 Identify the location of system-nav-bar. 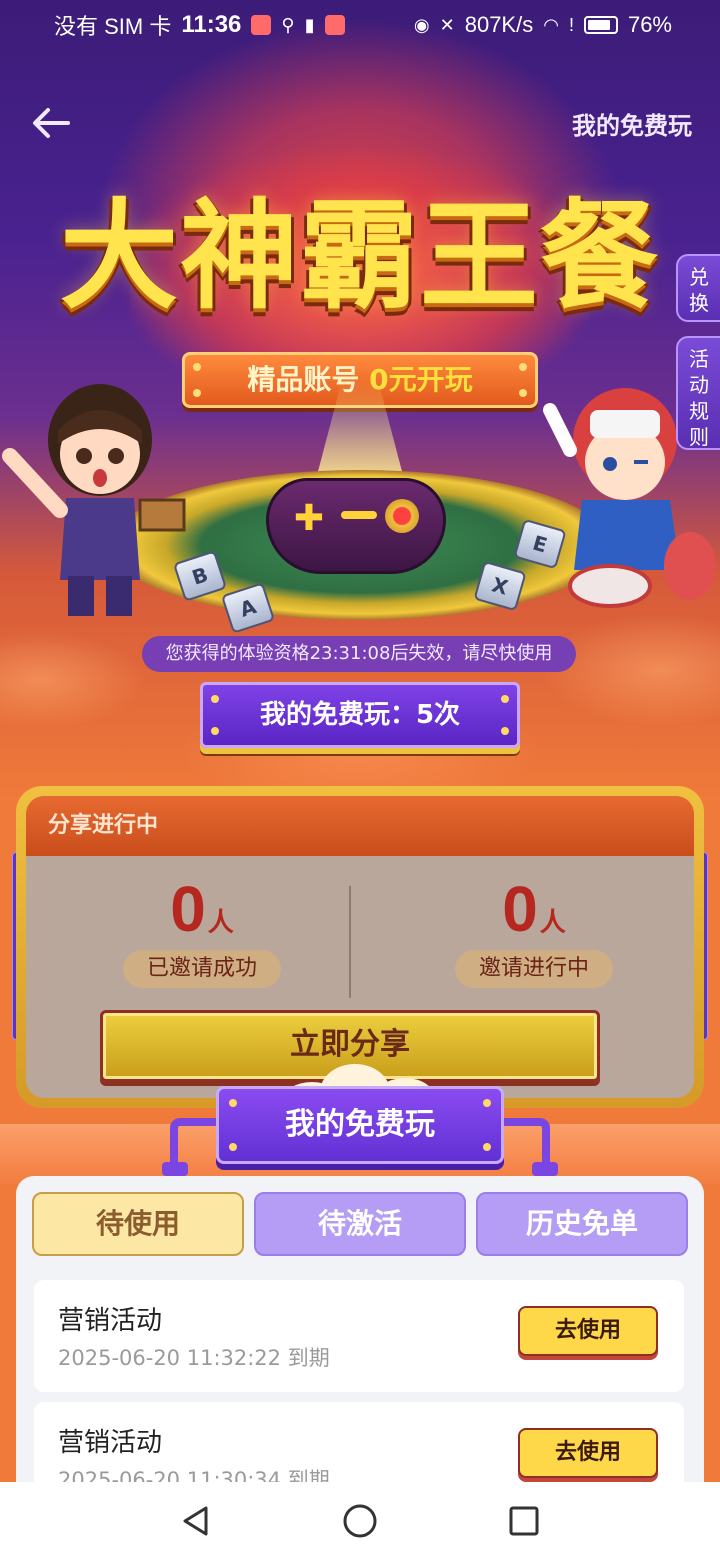
(360, 1521).